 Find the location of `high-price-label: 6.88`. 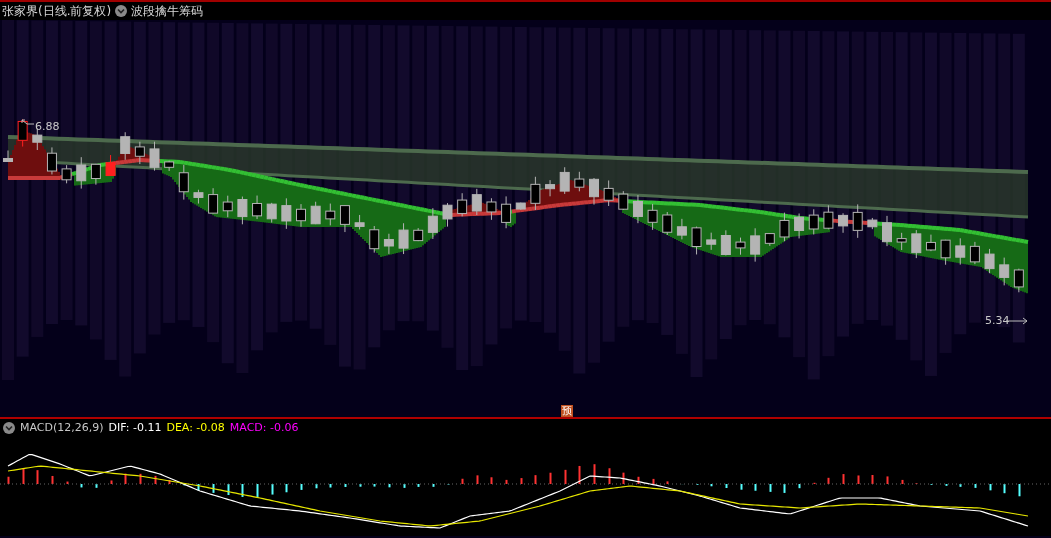

high-price-label: 6.88 is located at coordinates (47, 127).